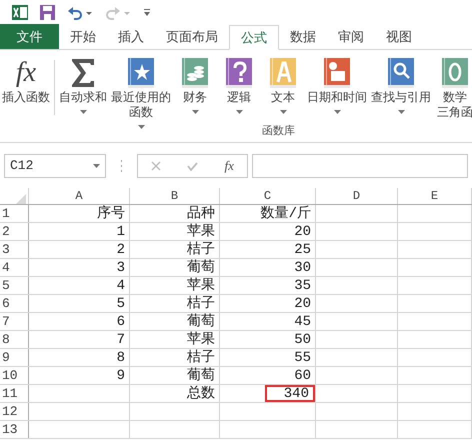 The height and width of the screenshot is (440, 472). Describe the element at coordinates (121, 375) in the screenshot. I see `table-cell-text: 9` at that location.